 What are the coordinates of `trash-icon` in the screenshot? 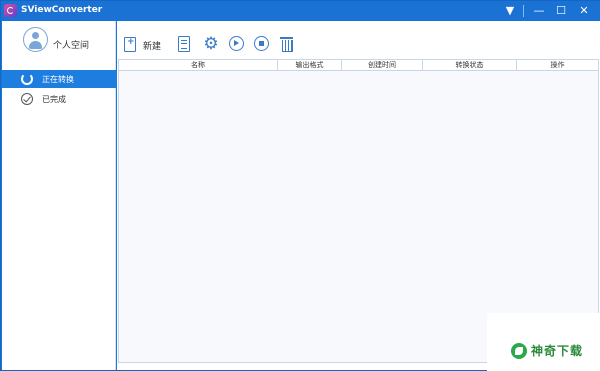 It's located at (286, 44).